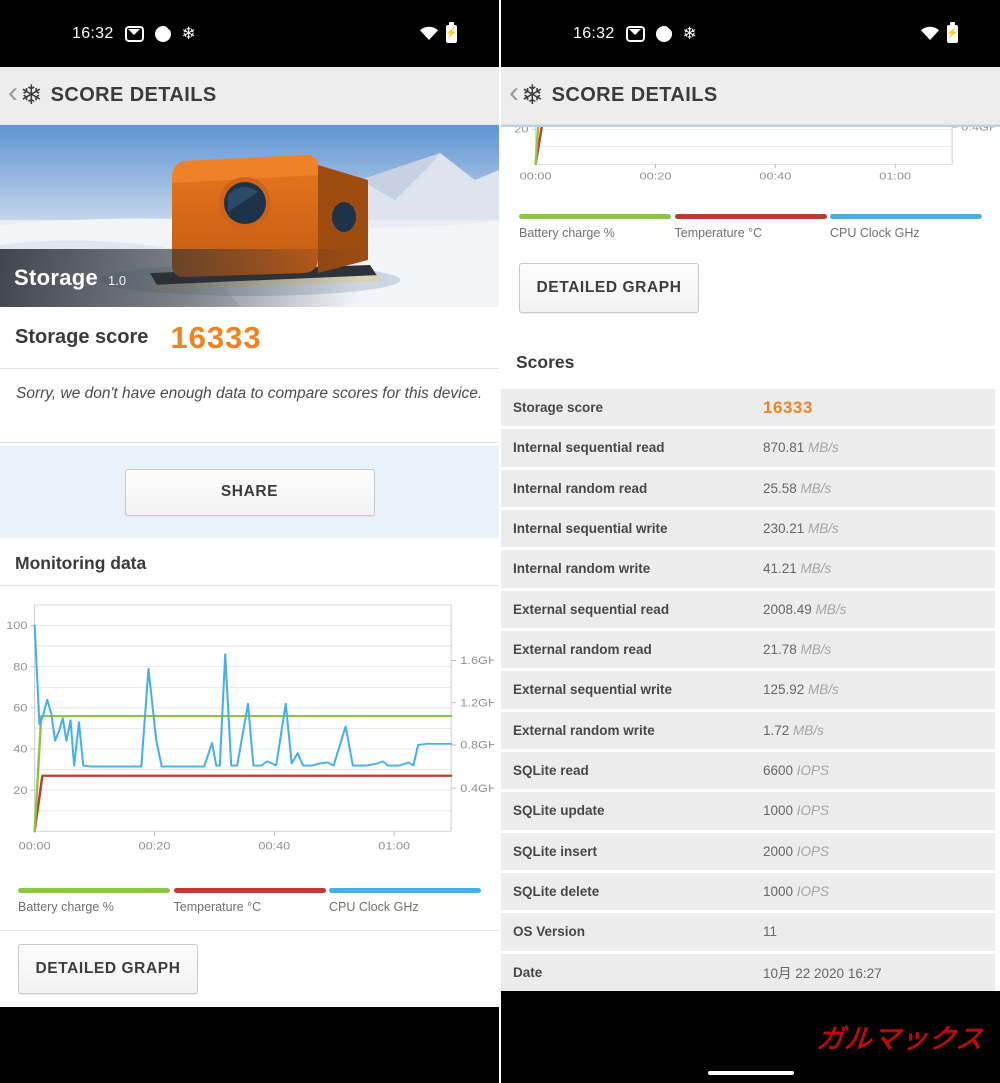 This screenshot has width=1000, height=1083. I want to click on row-label: External sequential write, so click(593, 690).